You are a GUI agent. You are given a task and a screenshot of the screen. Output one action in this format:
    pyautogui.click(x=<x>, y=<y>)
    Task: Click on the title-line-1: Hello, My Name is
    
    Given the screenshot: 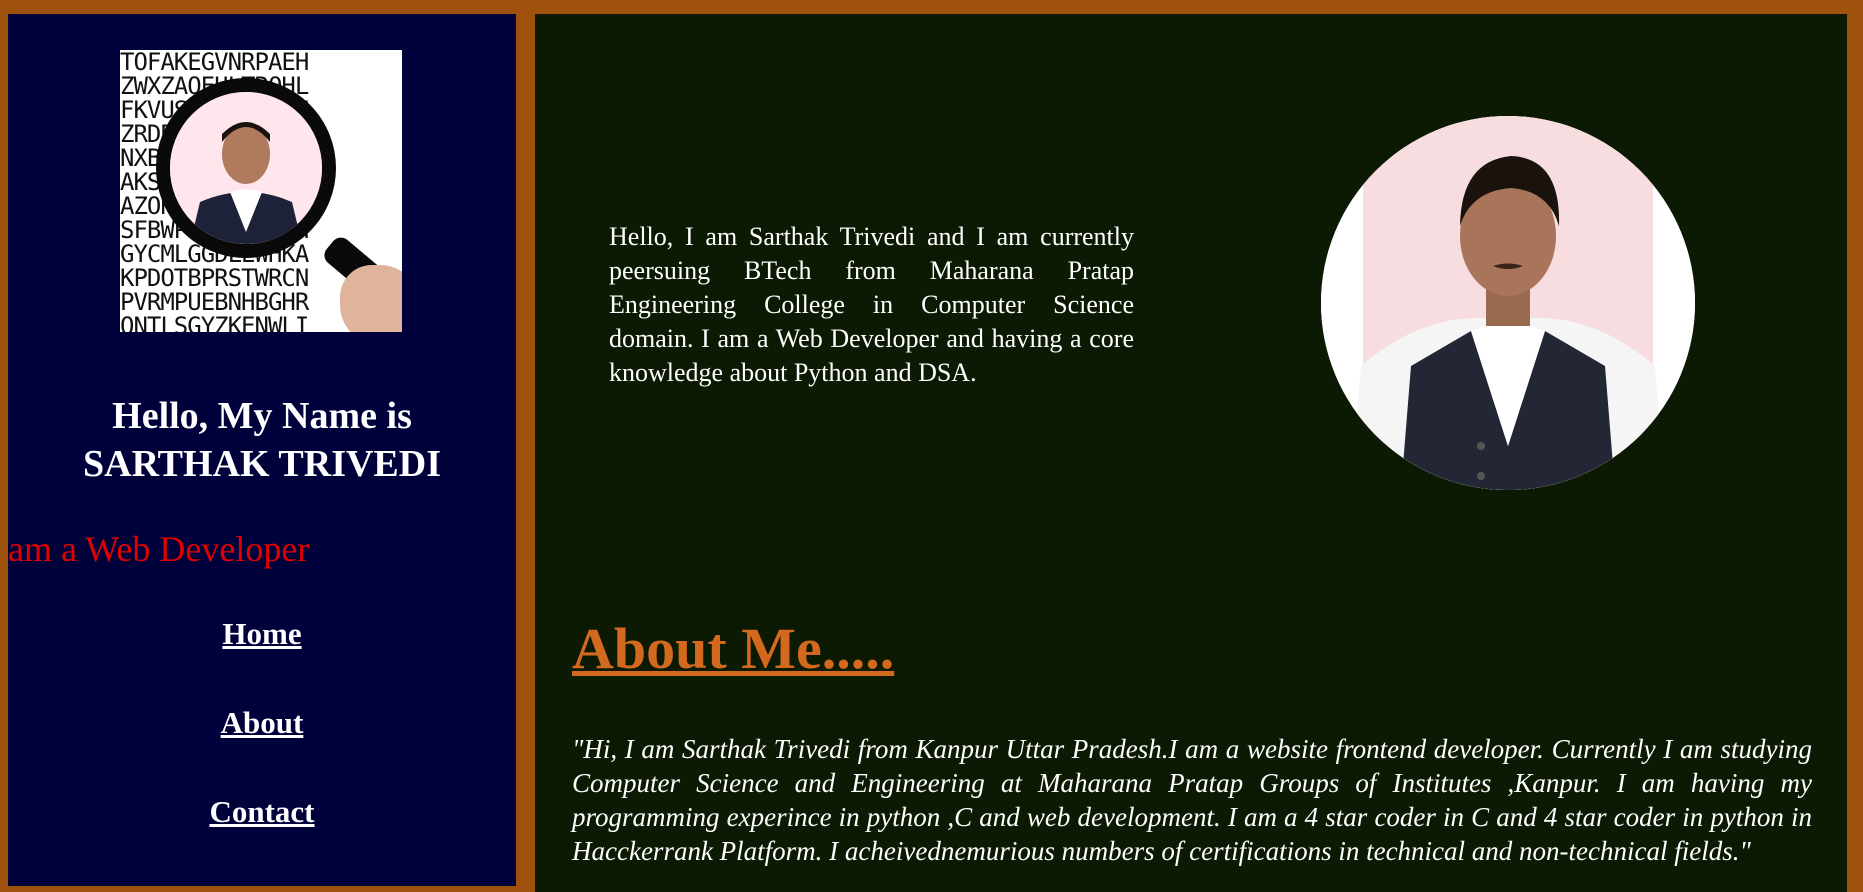 What is the action you would take?
    pyautogui.click(x=262, y=416)
    